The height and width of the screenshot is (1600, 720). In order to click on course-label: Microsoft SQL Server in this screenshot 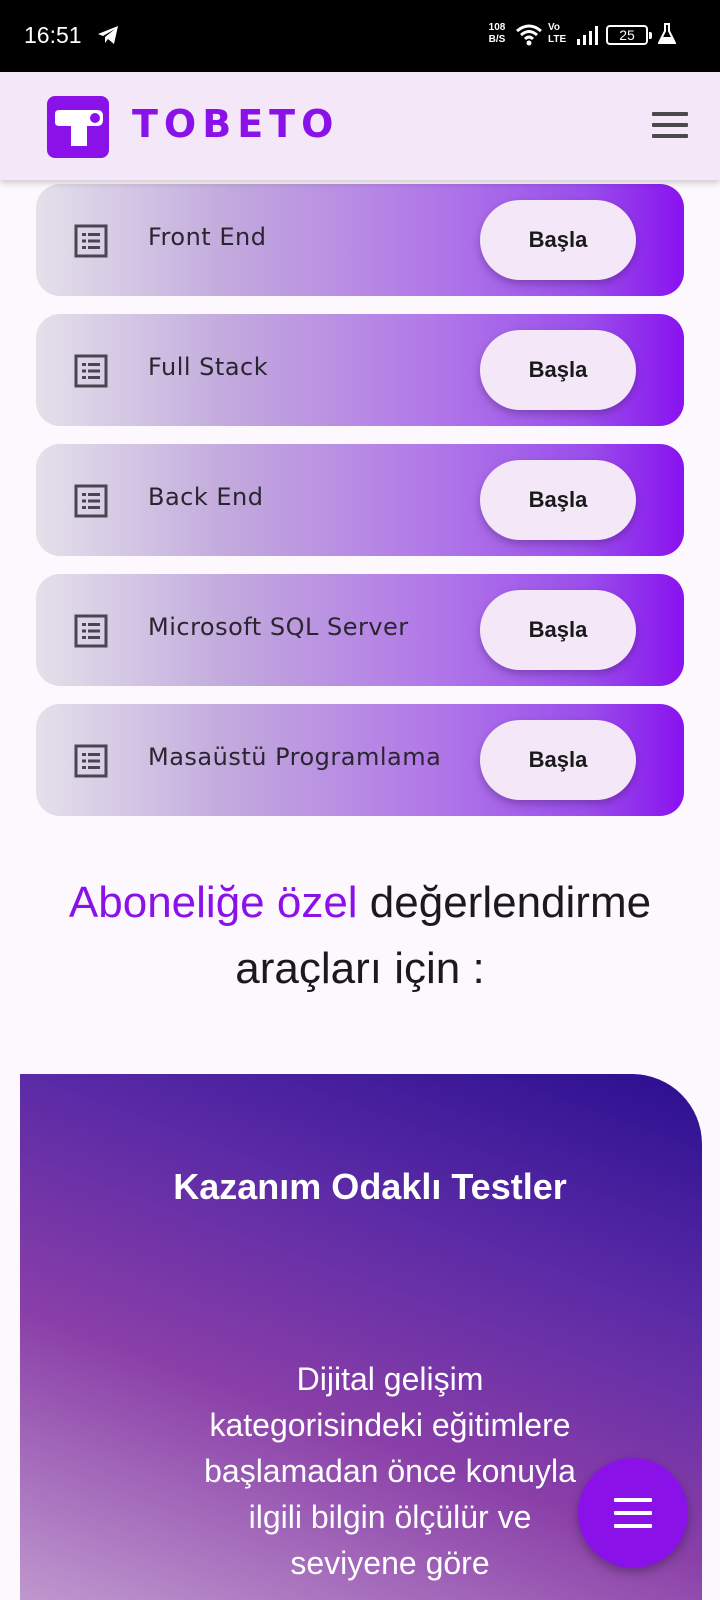, I will do `click(278, 627)`.